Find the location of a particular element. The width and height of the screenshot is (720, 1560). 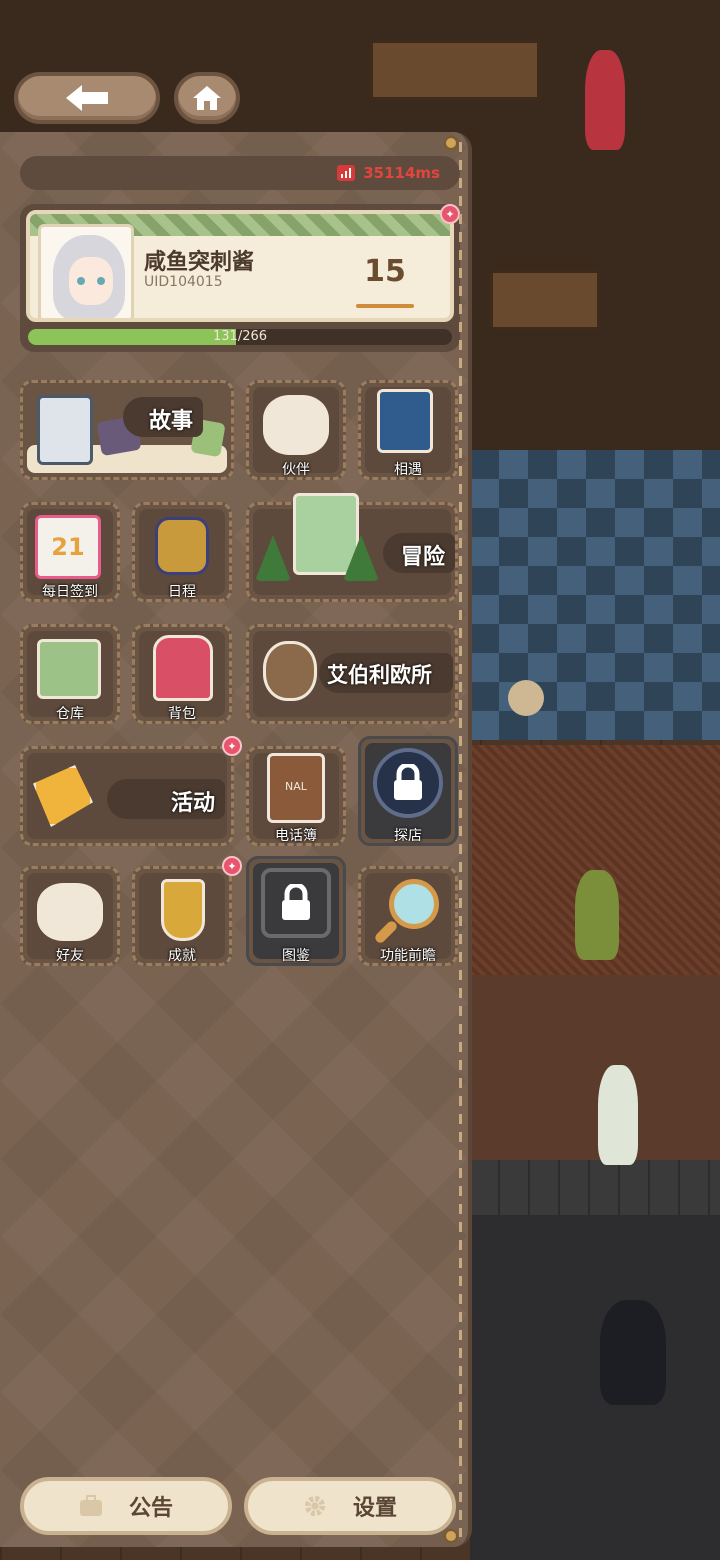

daily-checkin-label: 每日签到 is located at coordinates (70, 592).